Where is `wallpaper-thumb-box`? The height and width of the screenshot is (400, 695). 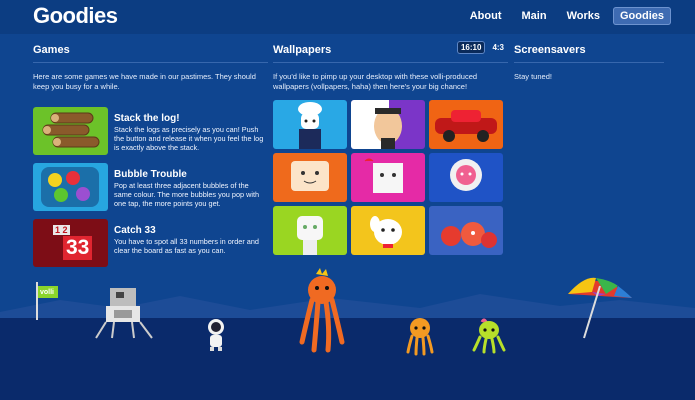
wallpaper-thumb-box is located at coordinates (388, 177).